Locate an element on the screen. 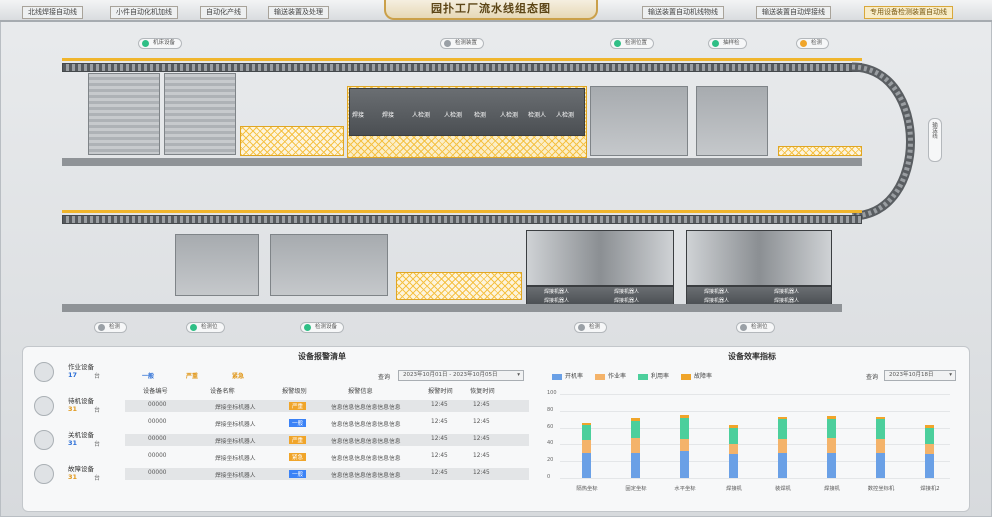 Image resolution: width=992 pixels, height=517 pixels. x-tick-label: 水平坐标 is located at coordinates (685, 489).